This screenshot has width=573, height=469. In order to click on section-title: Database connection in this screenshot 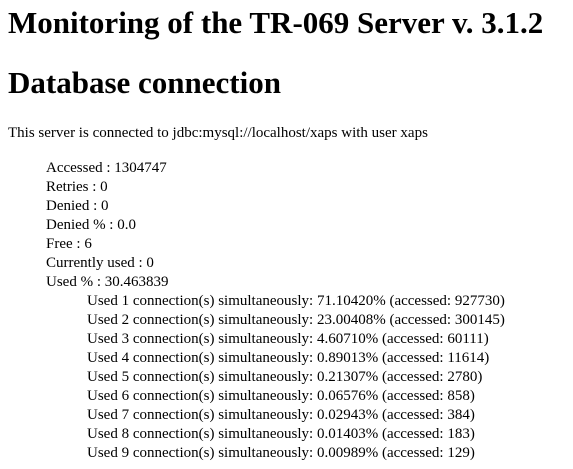, I will do `click(144, 82)`.